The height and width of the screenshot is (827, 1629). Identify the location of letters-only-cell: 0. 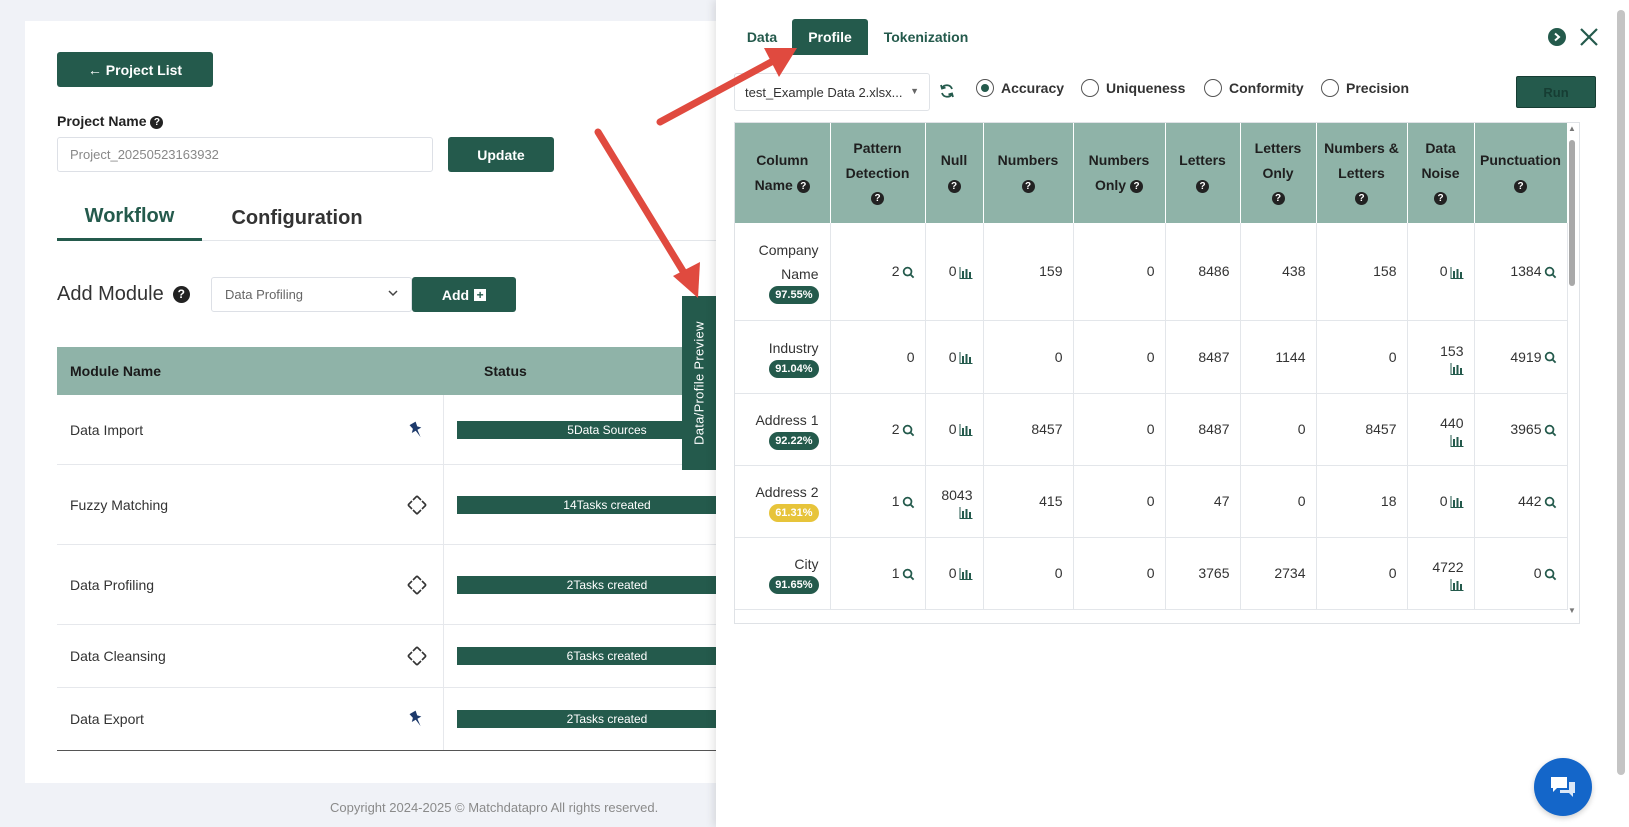
(1278, 501).